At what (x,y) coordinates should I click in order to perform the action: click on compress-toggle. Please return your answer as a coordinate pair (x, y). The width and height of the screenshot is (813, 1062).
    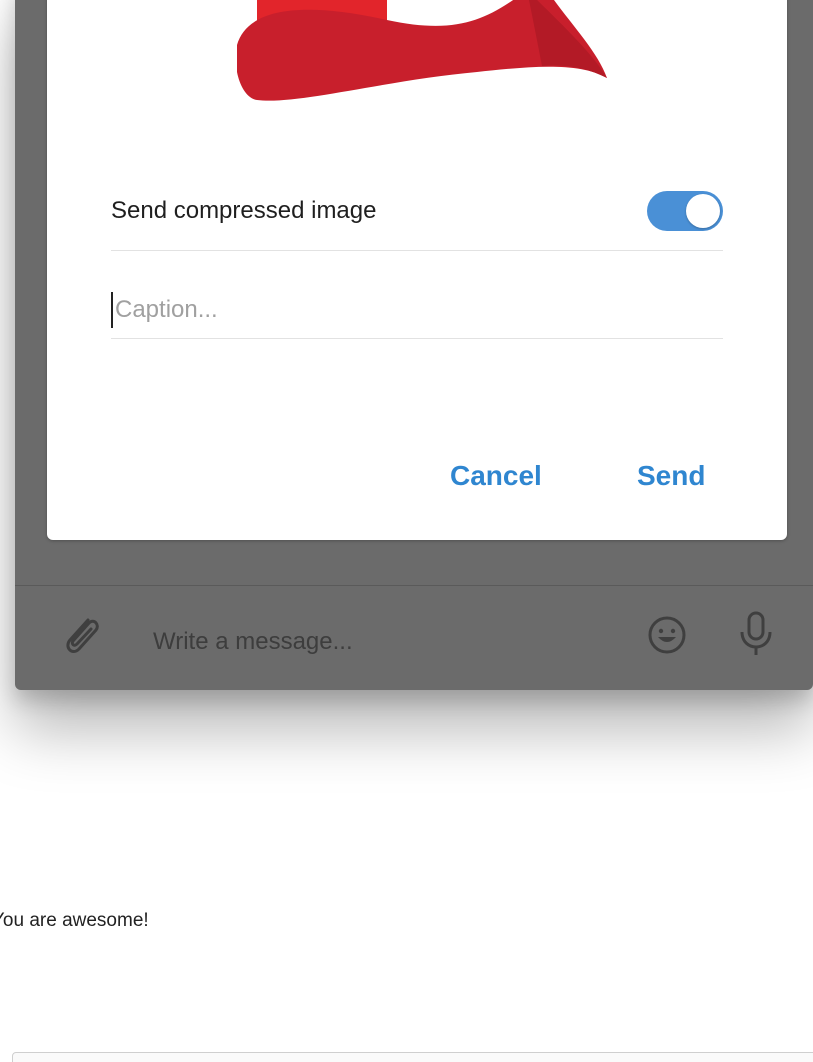
    Looking at the image, I should click on (685, 211).